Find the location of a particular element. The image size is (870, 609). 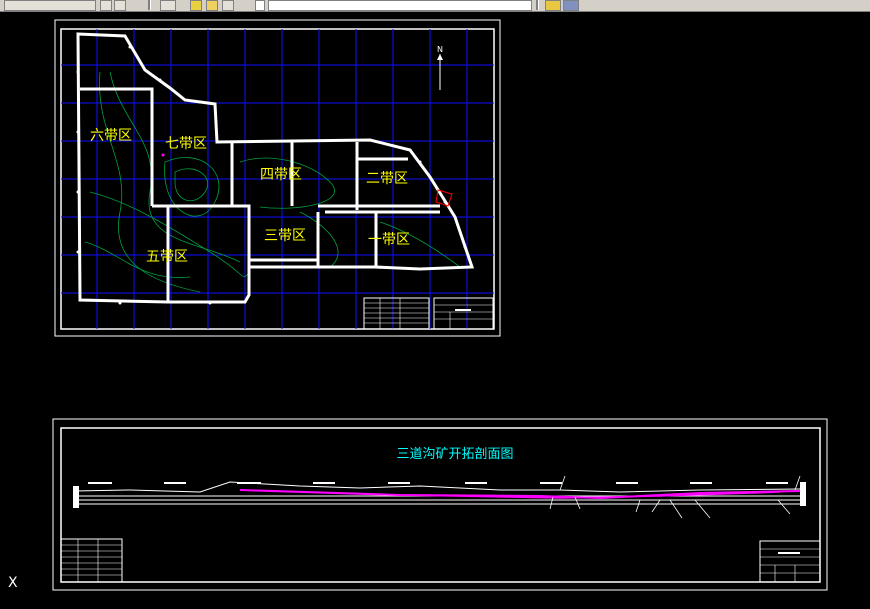

bulb-icon is located at coordinates (196, 5).